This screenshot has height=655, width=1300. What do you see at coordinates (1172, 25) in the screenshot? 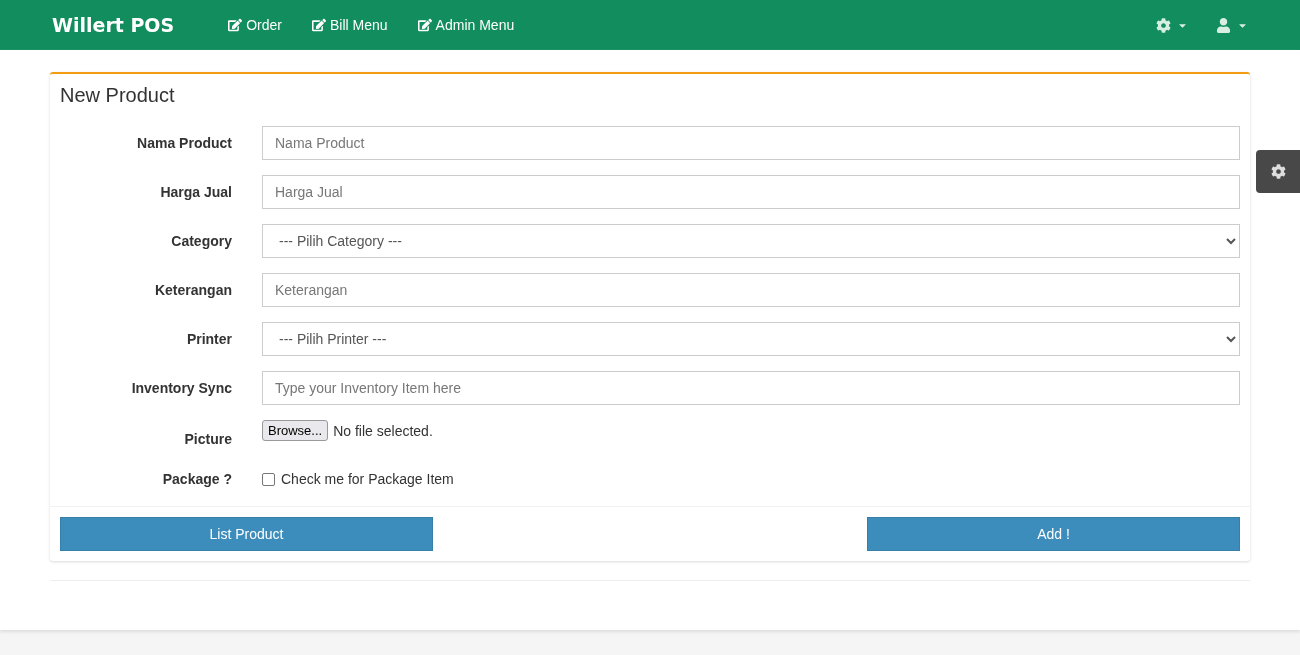
I see `settings-dropdown` at bounding box center [1172, 25].